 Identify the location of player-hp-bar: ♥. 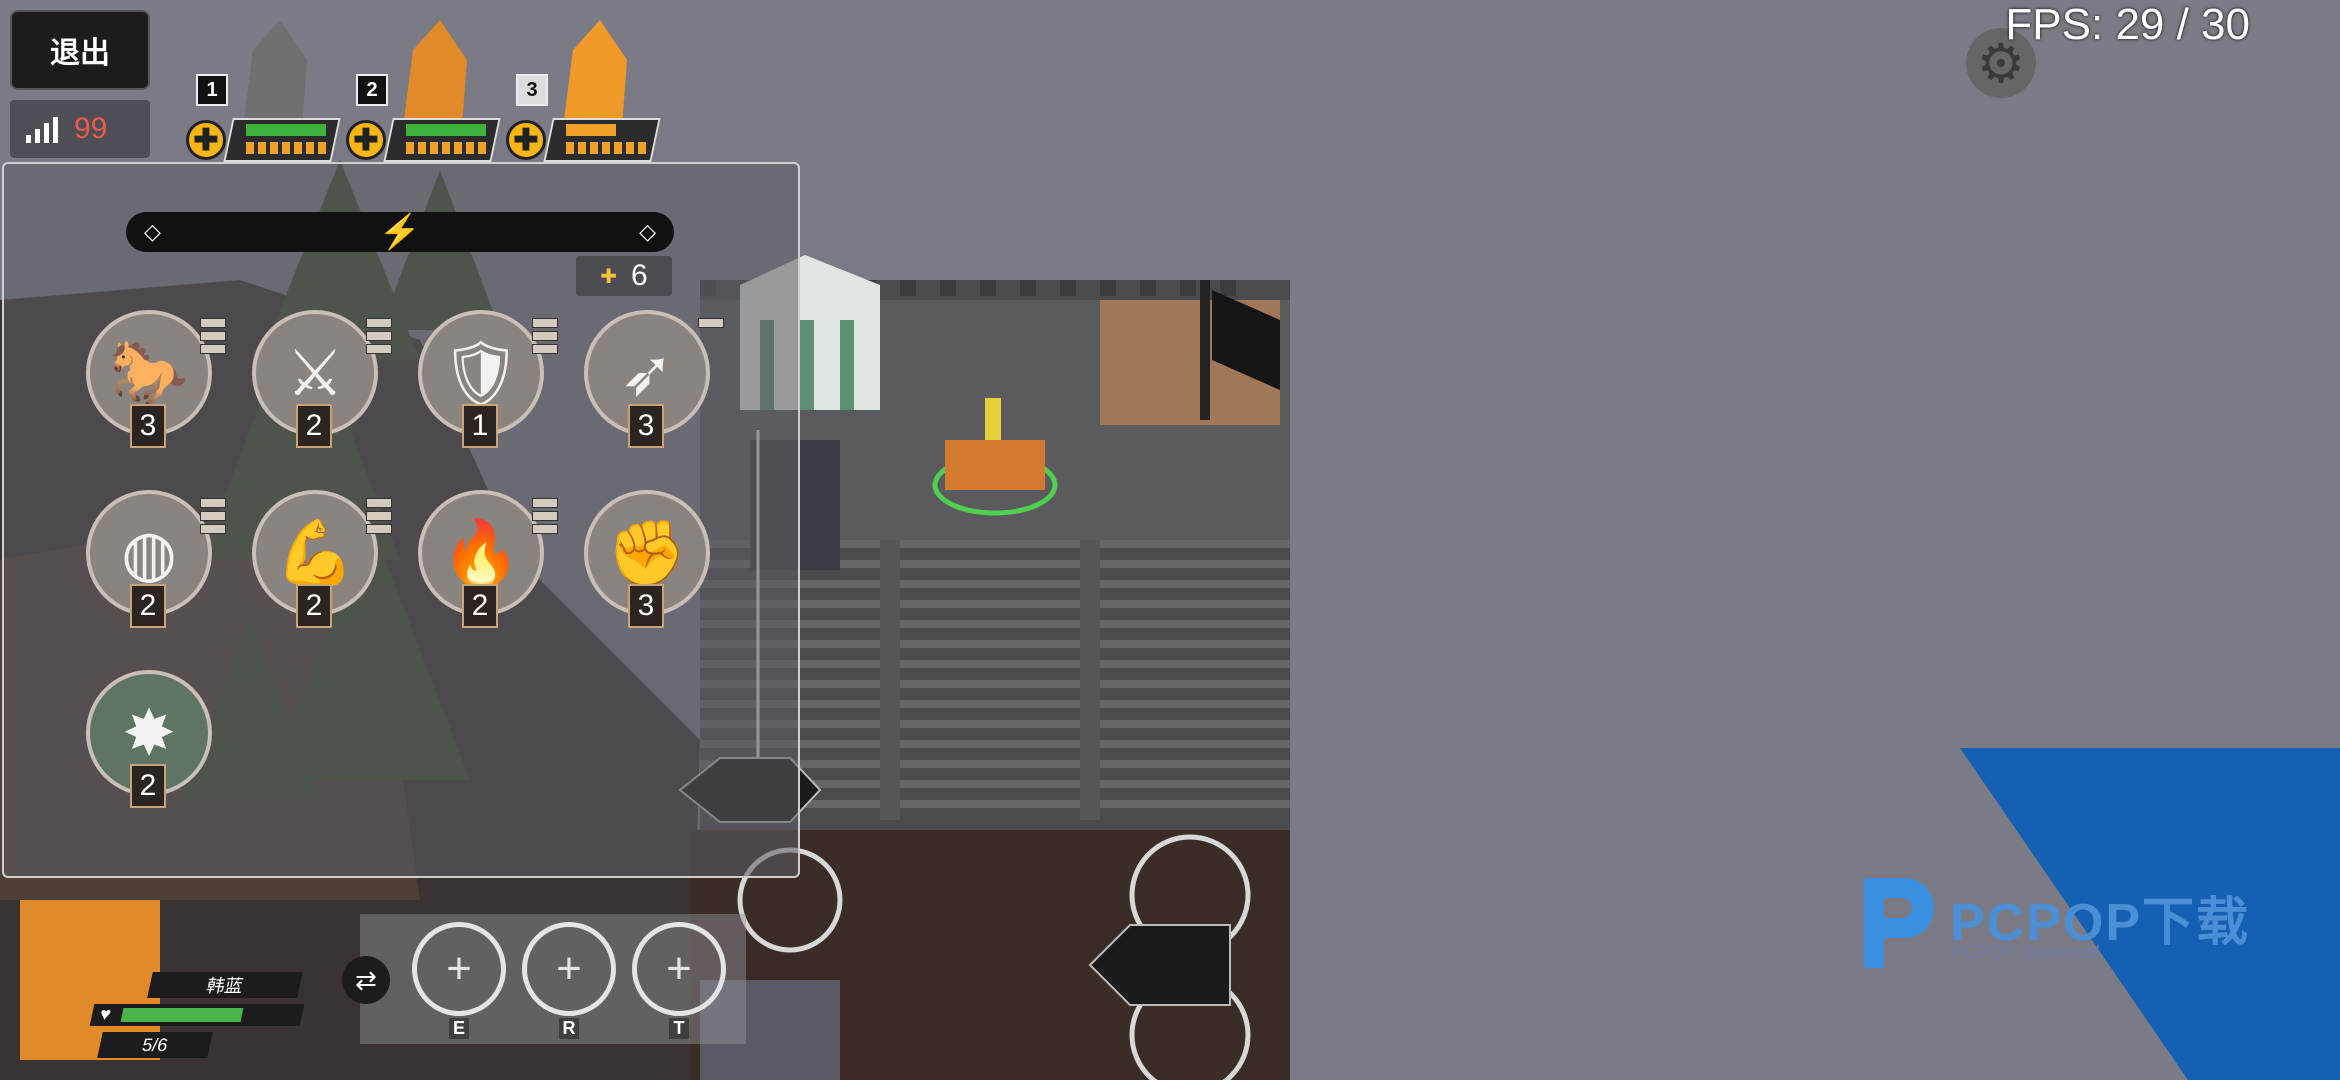
(197, 1015).